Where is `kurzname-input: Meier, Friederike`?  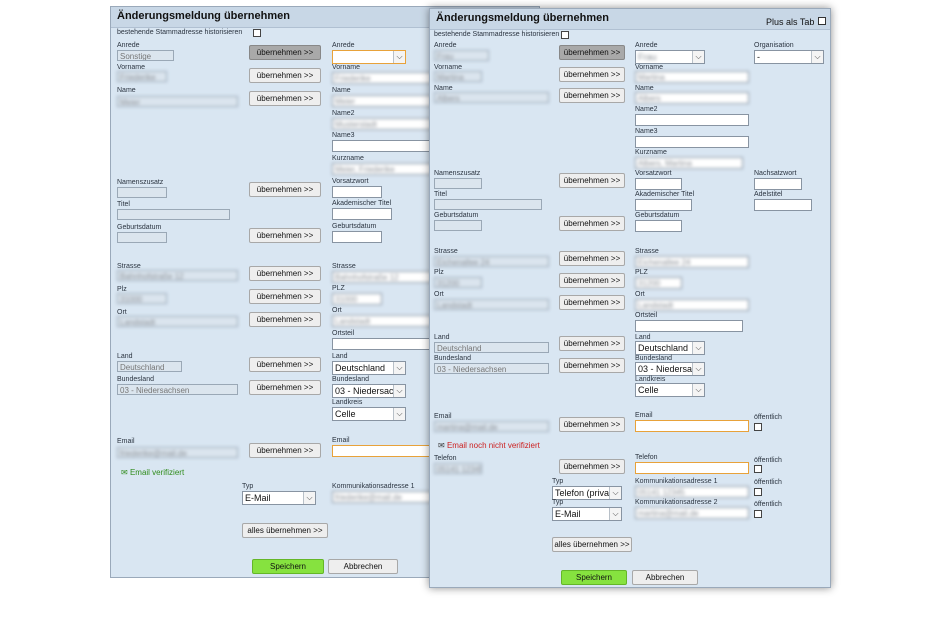
kurzname-input: Meier, Friederike is located at coordinates (382, 169).